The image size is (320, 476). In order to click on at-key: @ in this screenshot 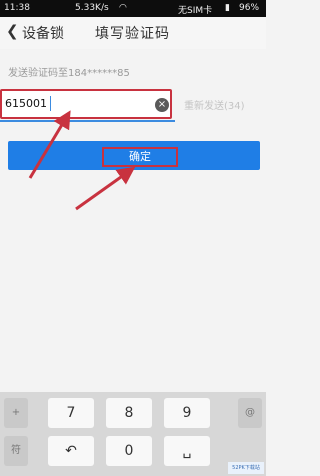, I will do `click(250, 413)`.